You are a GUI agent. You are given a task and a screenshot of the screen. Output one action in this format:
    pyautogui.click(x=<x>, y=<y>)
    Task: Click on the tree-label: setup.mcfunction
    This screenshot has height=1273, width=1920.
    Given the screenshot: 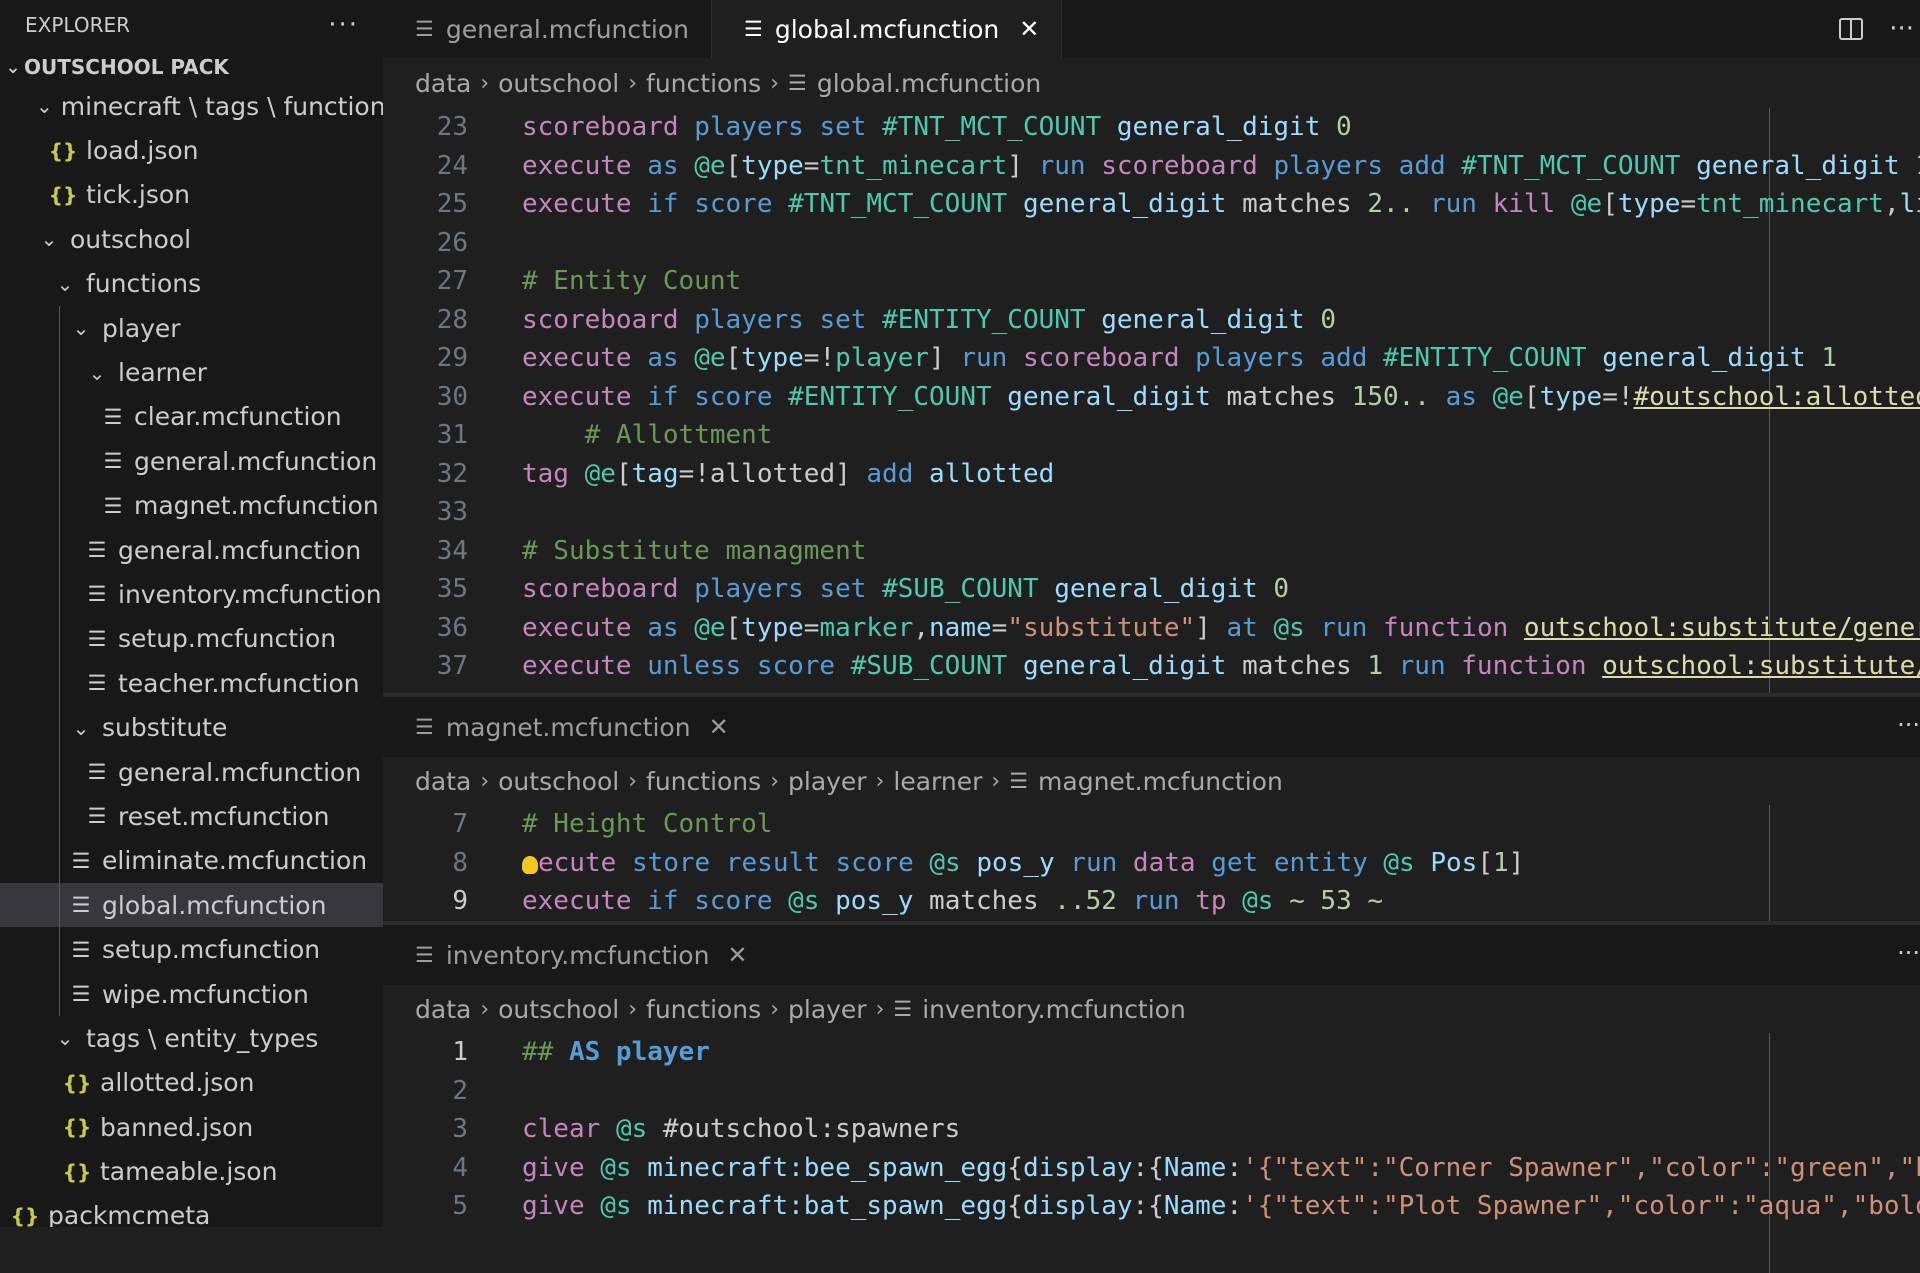 What is the action you would take?
    pyautogui.click(x=227, y=639)
    